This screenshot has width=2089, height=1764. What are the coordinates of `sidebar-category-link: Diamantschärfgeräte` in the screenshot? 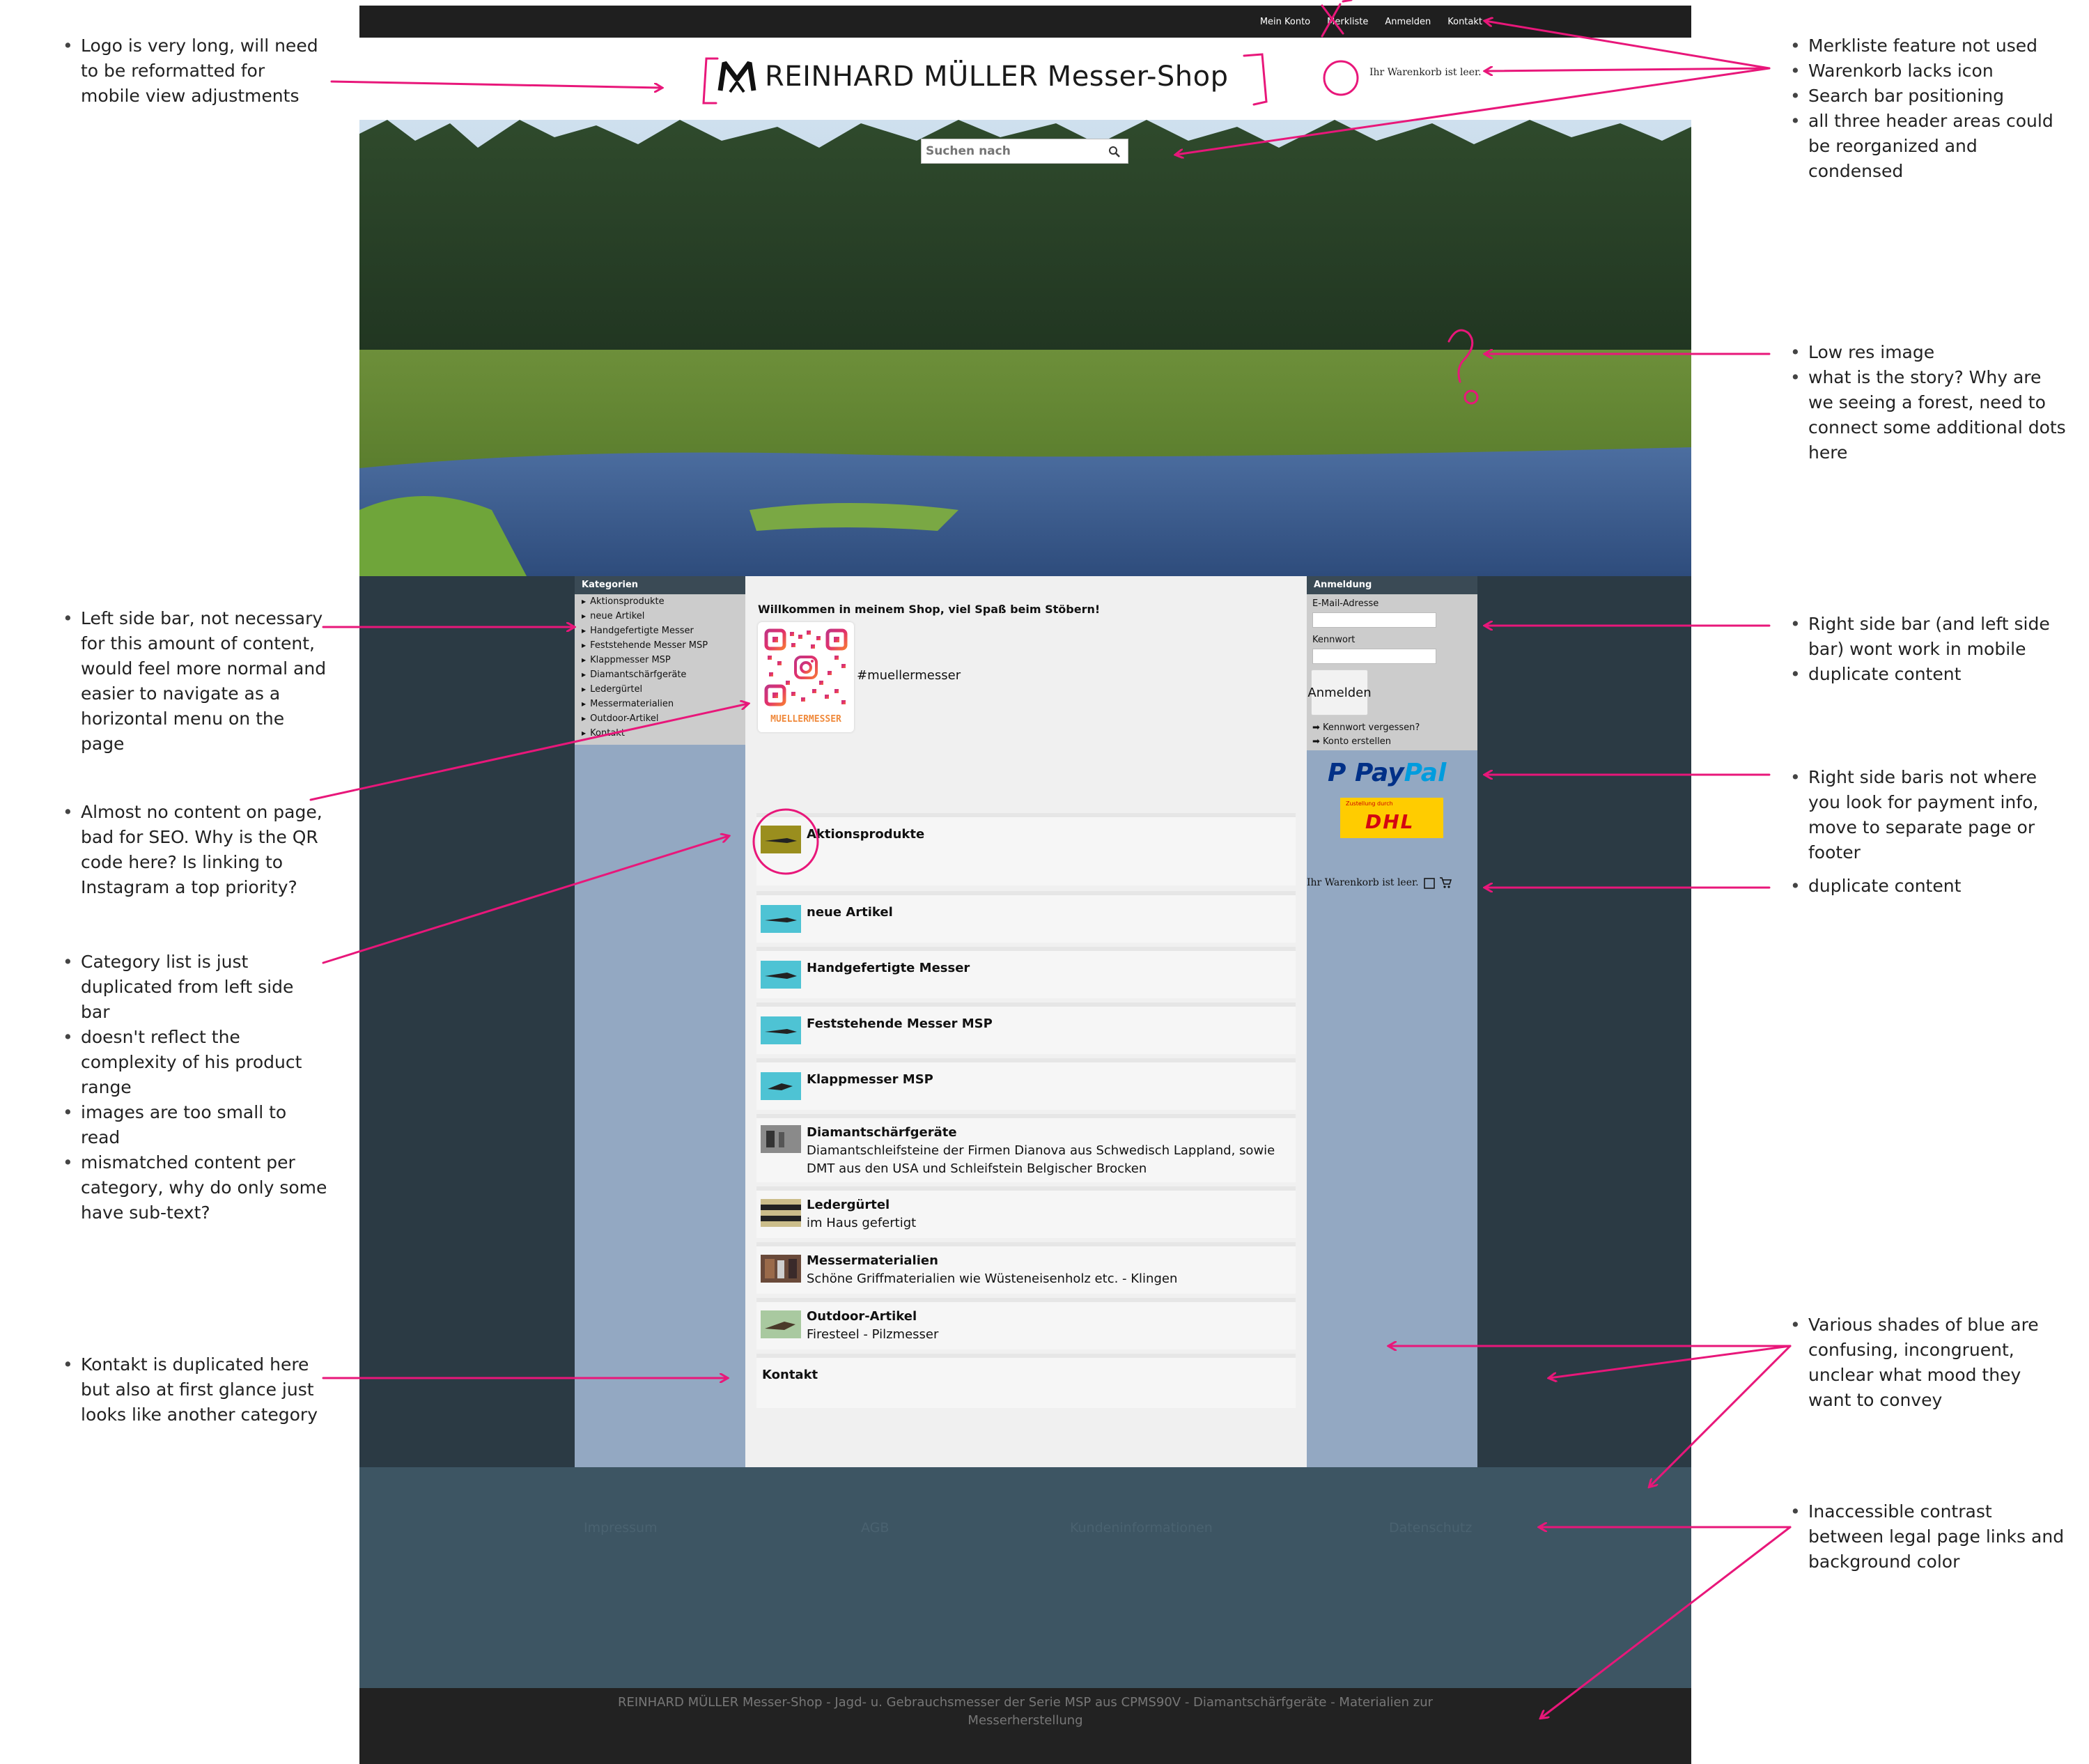 It's located at (660, 674).